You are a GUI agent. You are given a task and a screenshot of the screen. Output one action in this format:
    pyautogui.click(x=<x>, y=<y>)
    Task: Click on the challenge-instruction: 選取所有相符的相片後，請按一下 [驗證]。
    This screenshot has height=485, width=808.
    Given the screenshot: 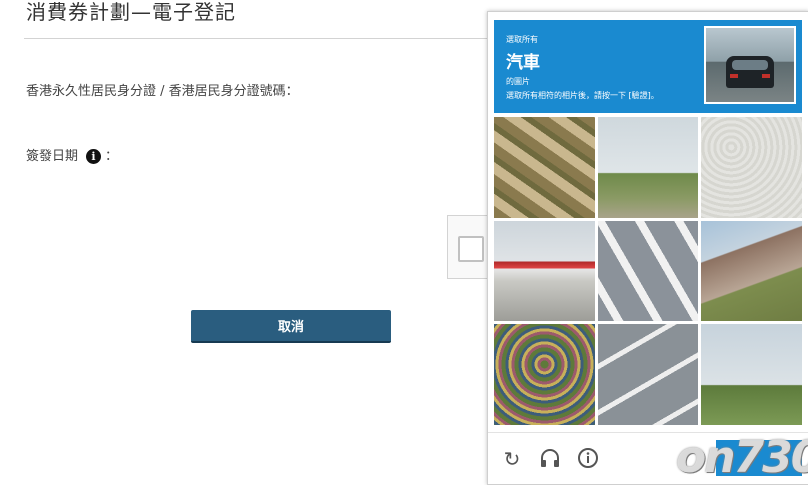 What is the action you would take?
    pyautogui.click(x=582, y=95)
    